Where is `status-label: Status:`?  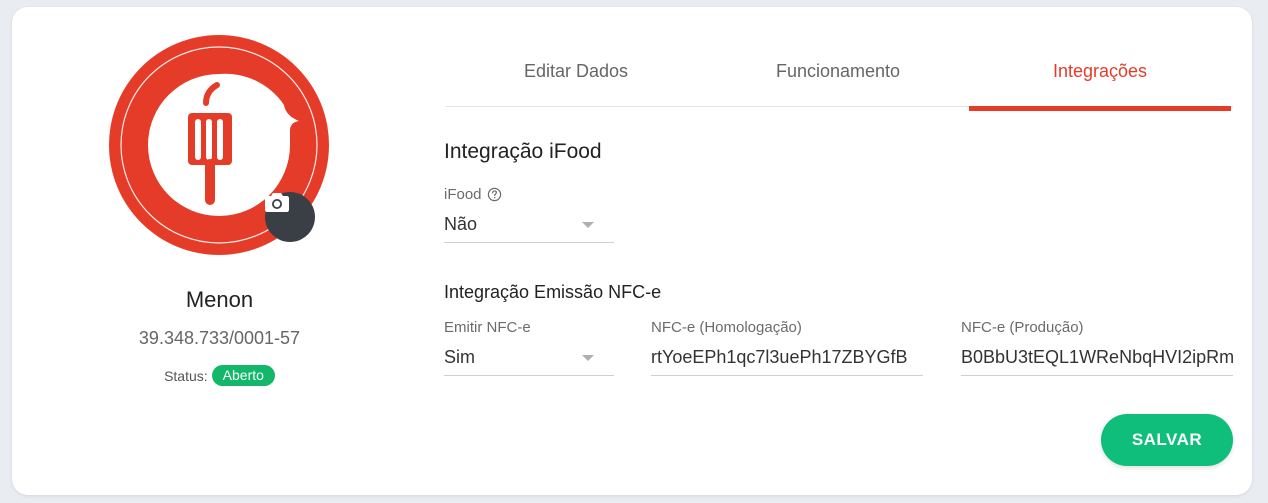 status-label: Status: is located at coordinates (186, 375).